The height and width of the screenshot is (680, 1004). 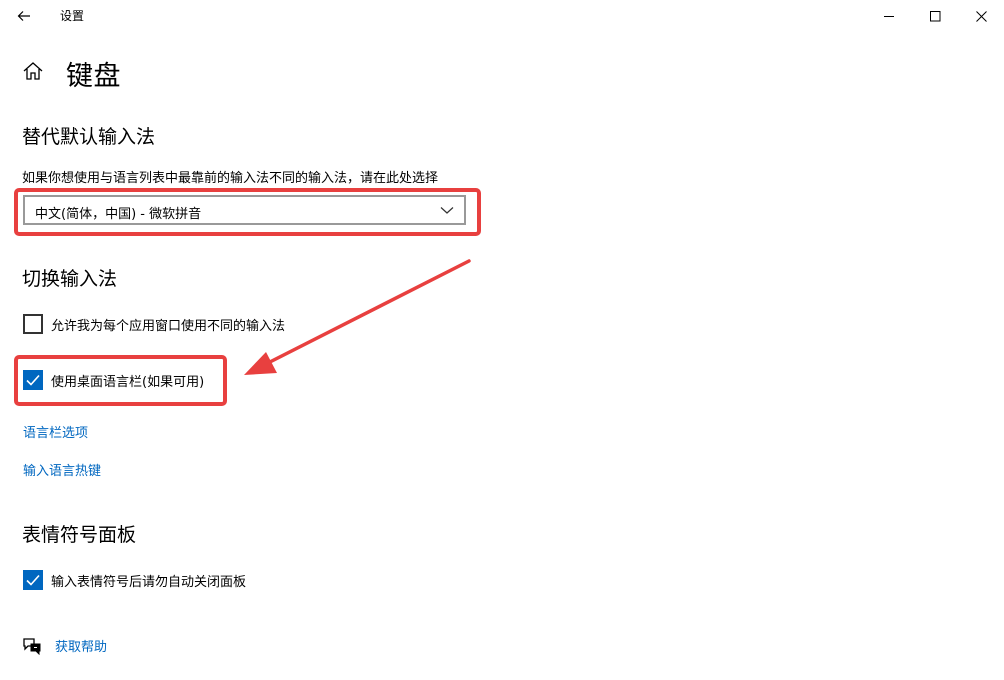 I want to click on language-bar-options-link: 语言栏选项, so click(x=55, y=431).